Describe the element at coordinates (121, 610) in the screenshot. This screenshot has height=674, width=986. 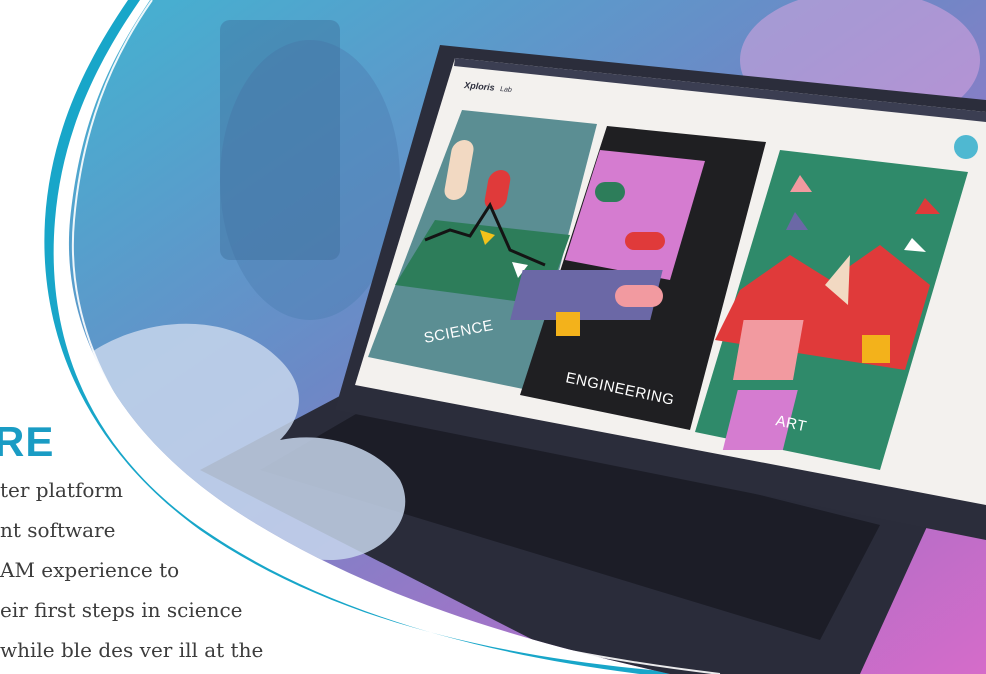
I see `body-line-4: eir first steps in science` at that location.